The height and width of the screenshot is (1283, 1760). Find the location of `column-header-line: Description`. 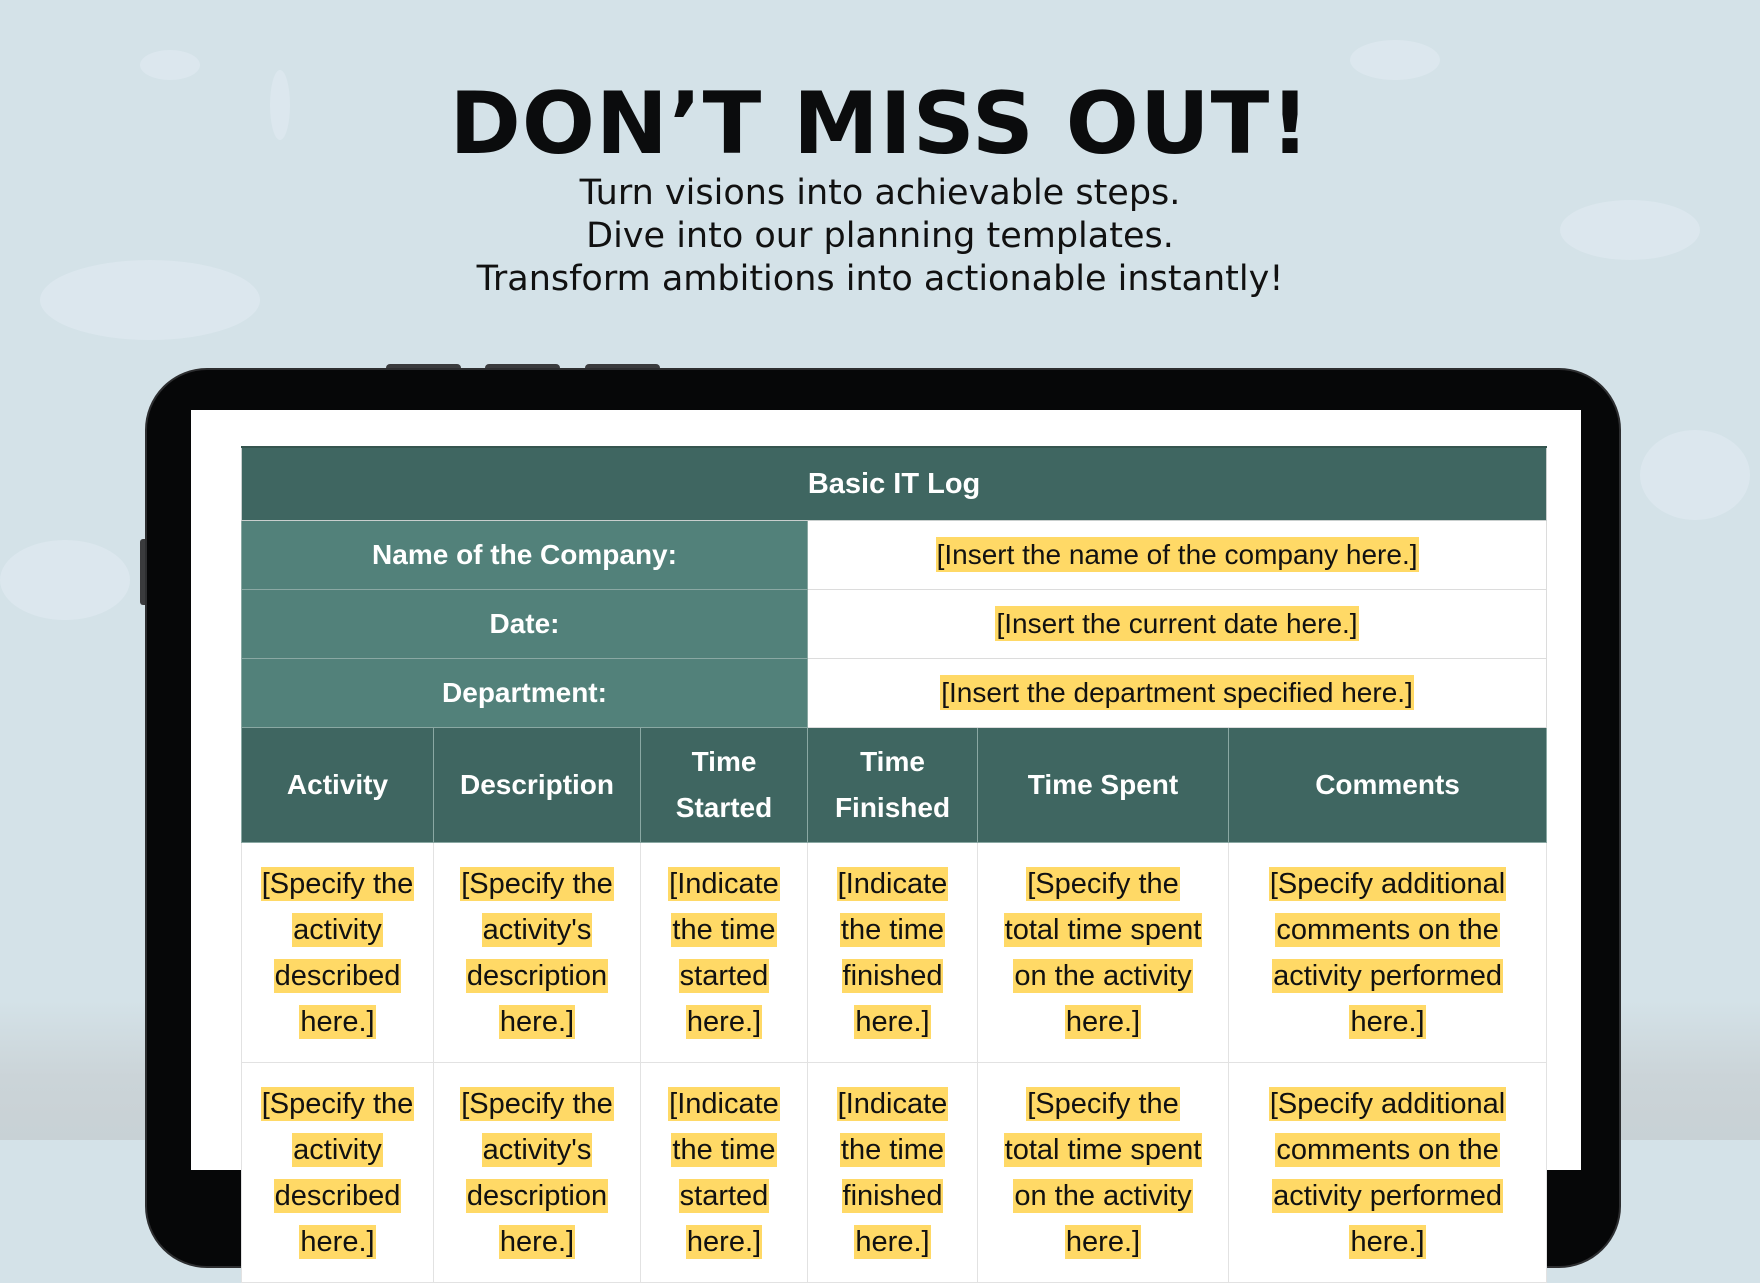

column-header-line: Description is located at coordinates (537, 784).